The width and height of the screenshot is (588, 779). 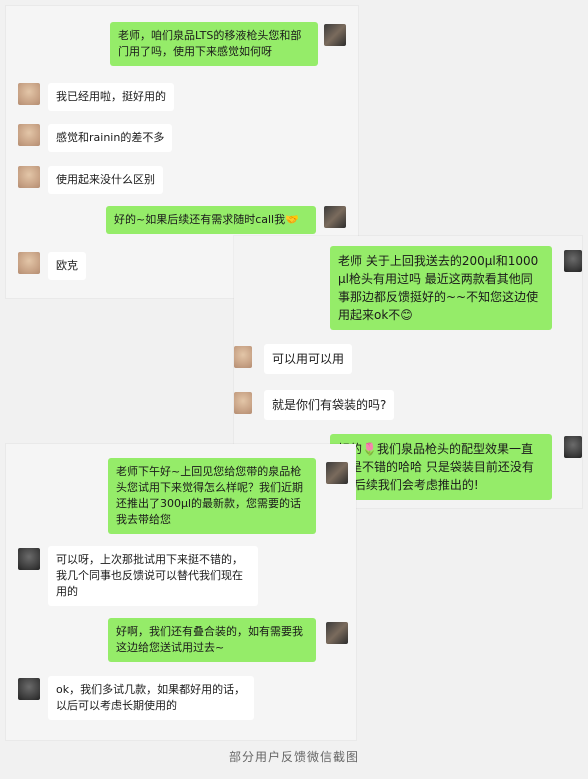 I want to click on message-bubble-received: 可以呀，上次那批试用下来挺不错的，我几个同事也反馈说可以替代我们现在用的, so click(x=153, y=576).